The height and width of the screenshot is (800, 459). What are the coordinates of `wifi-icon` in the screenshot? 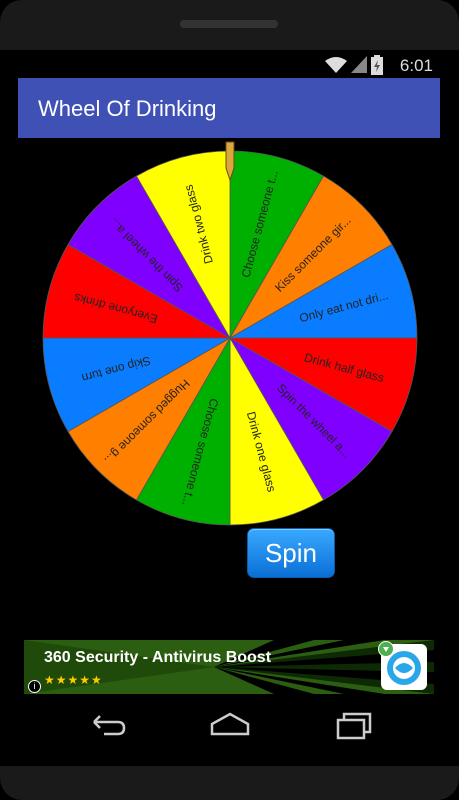 It's located at (336, 65).